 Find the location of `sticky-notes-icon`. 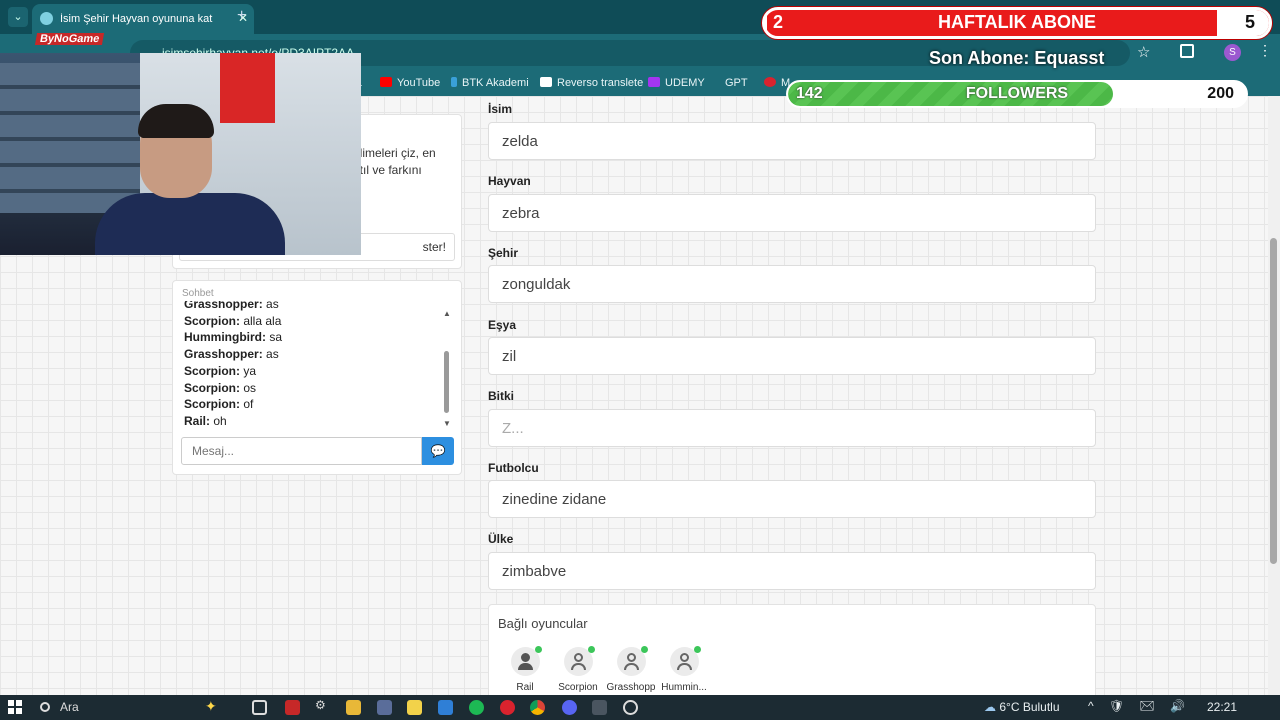

sticky-notes-icon is located at coordinates (414, 707).